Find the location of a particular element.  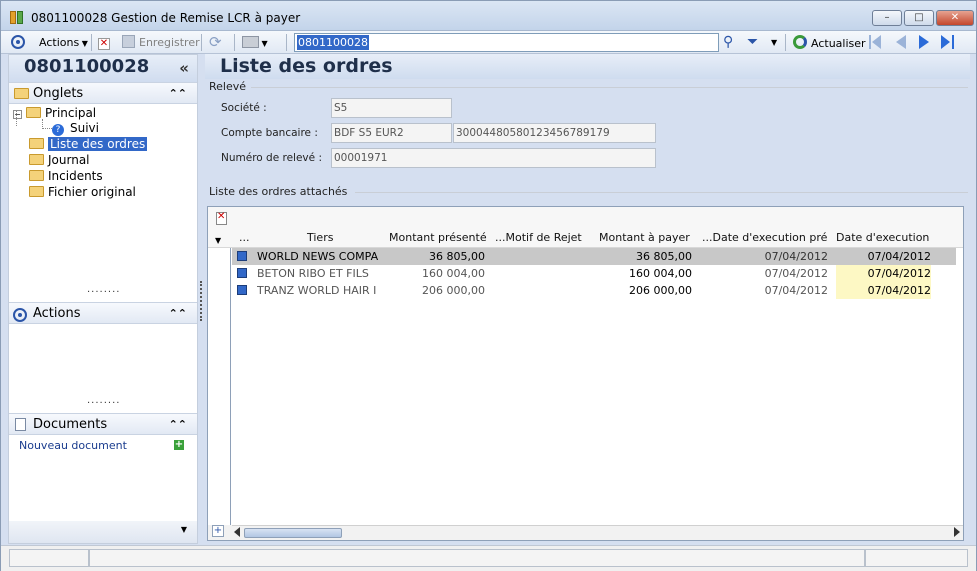

grid-left-gutter is located at coordinates (230, 386).